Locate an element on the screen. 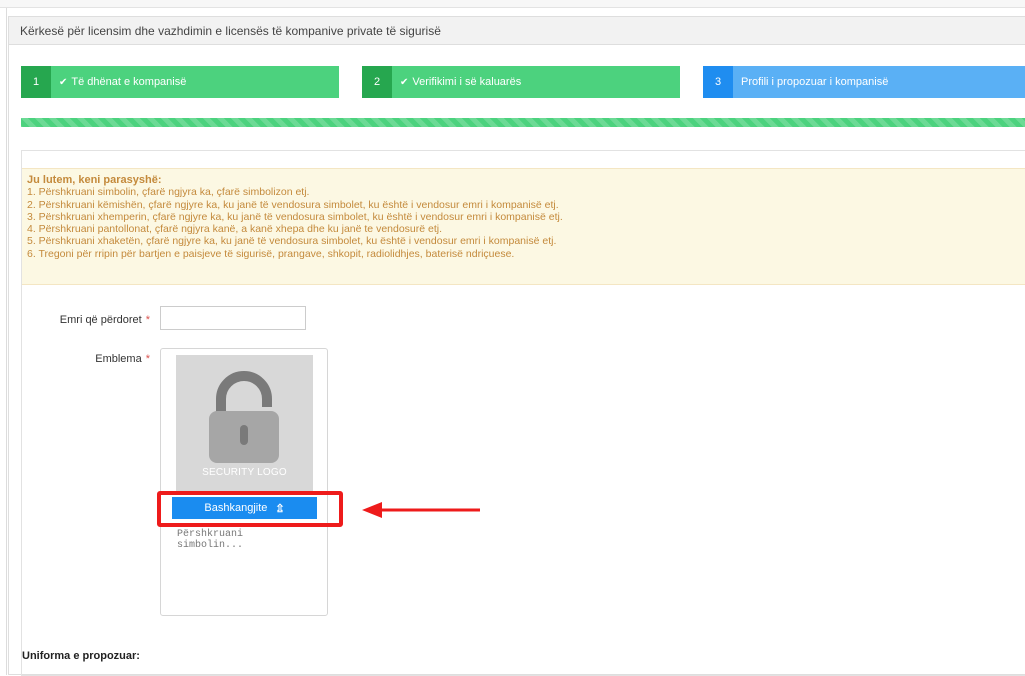  emblem-field-label: Emblema * is located at coordinates (95, 359).